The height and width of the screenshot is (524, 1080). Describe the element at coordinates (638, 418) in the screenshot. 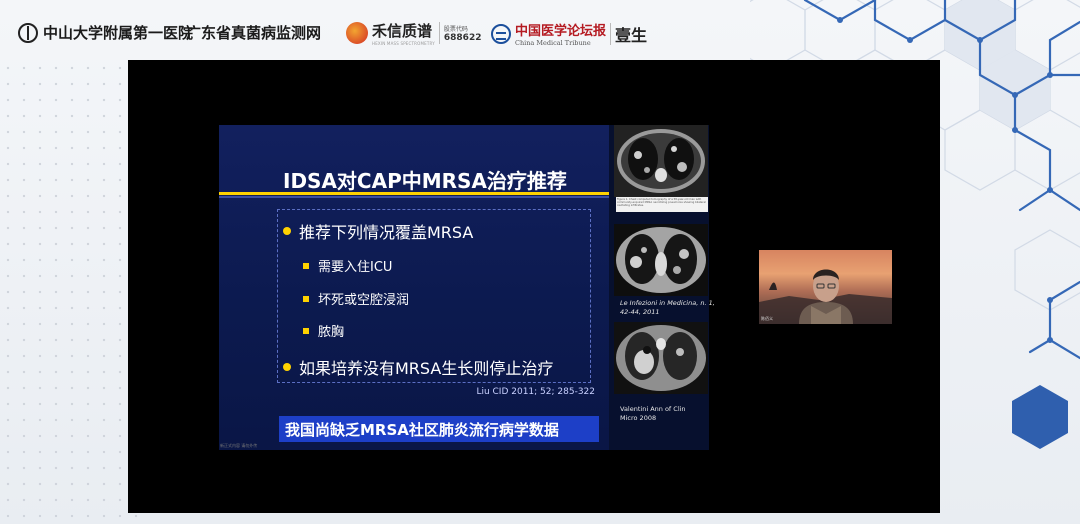

I see `caption-line: Micro 2008` at that location.